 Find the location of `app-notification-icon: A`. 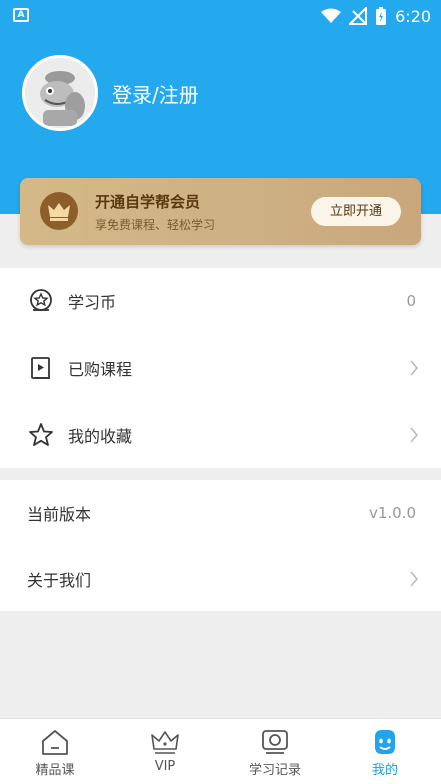

app-notification-icon: A is located at coordinates (21, 15).